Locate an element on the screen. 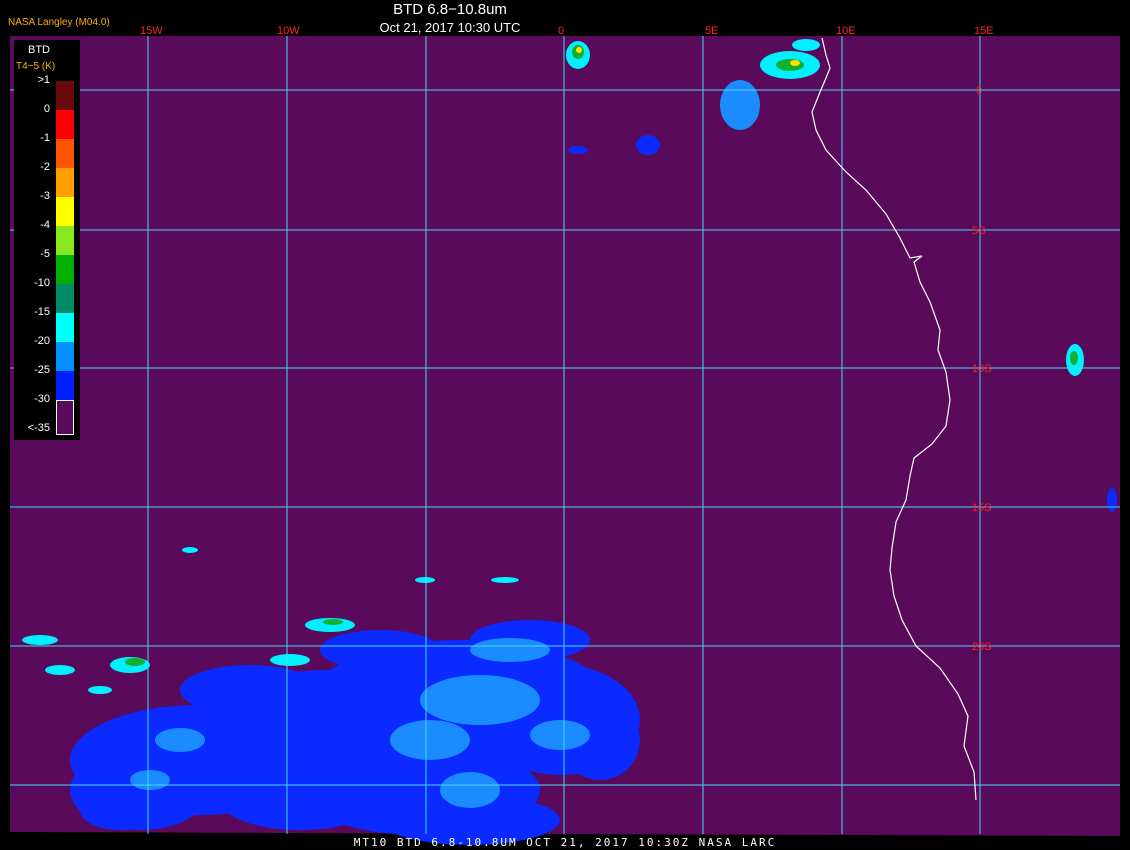 This screenshot has height=850, width=1130. lat-label: 0 is located at coordinates (979, 91).